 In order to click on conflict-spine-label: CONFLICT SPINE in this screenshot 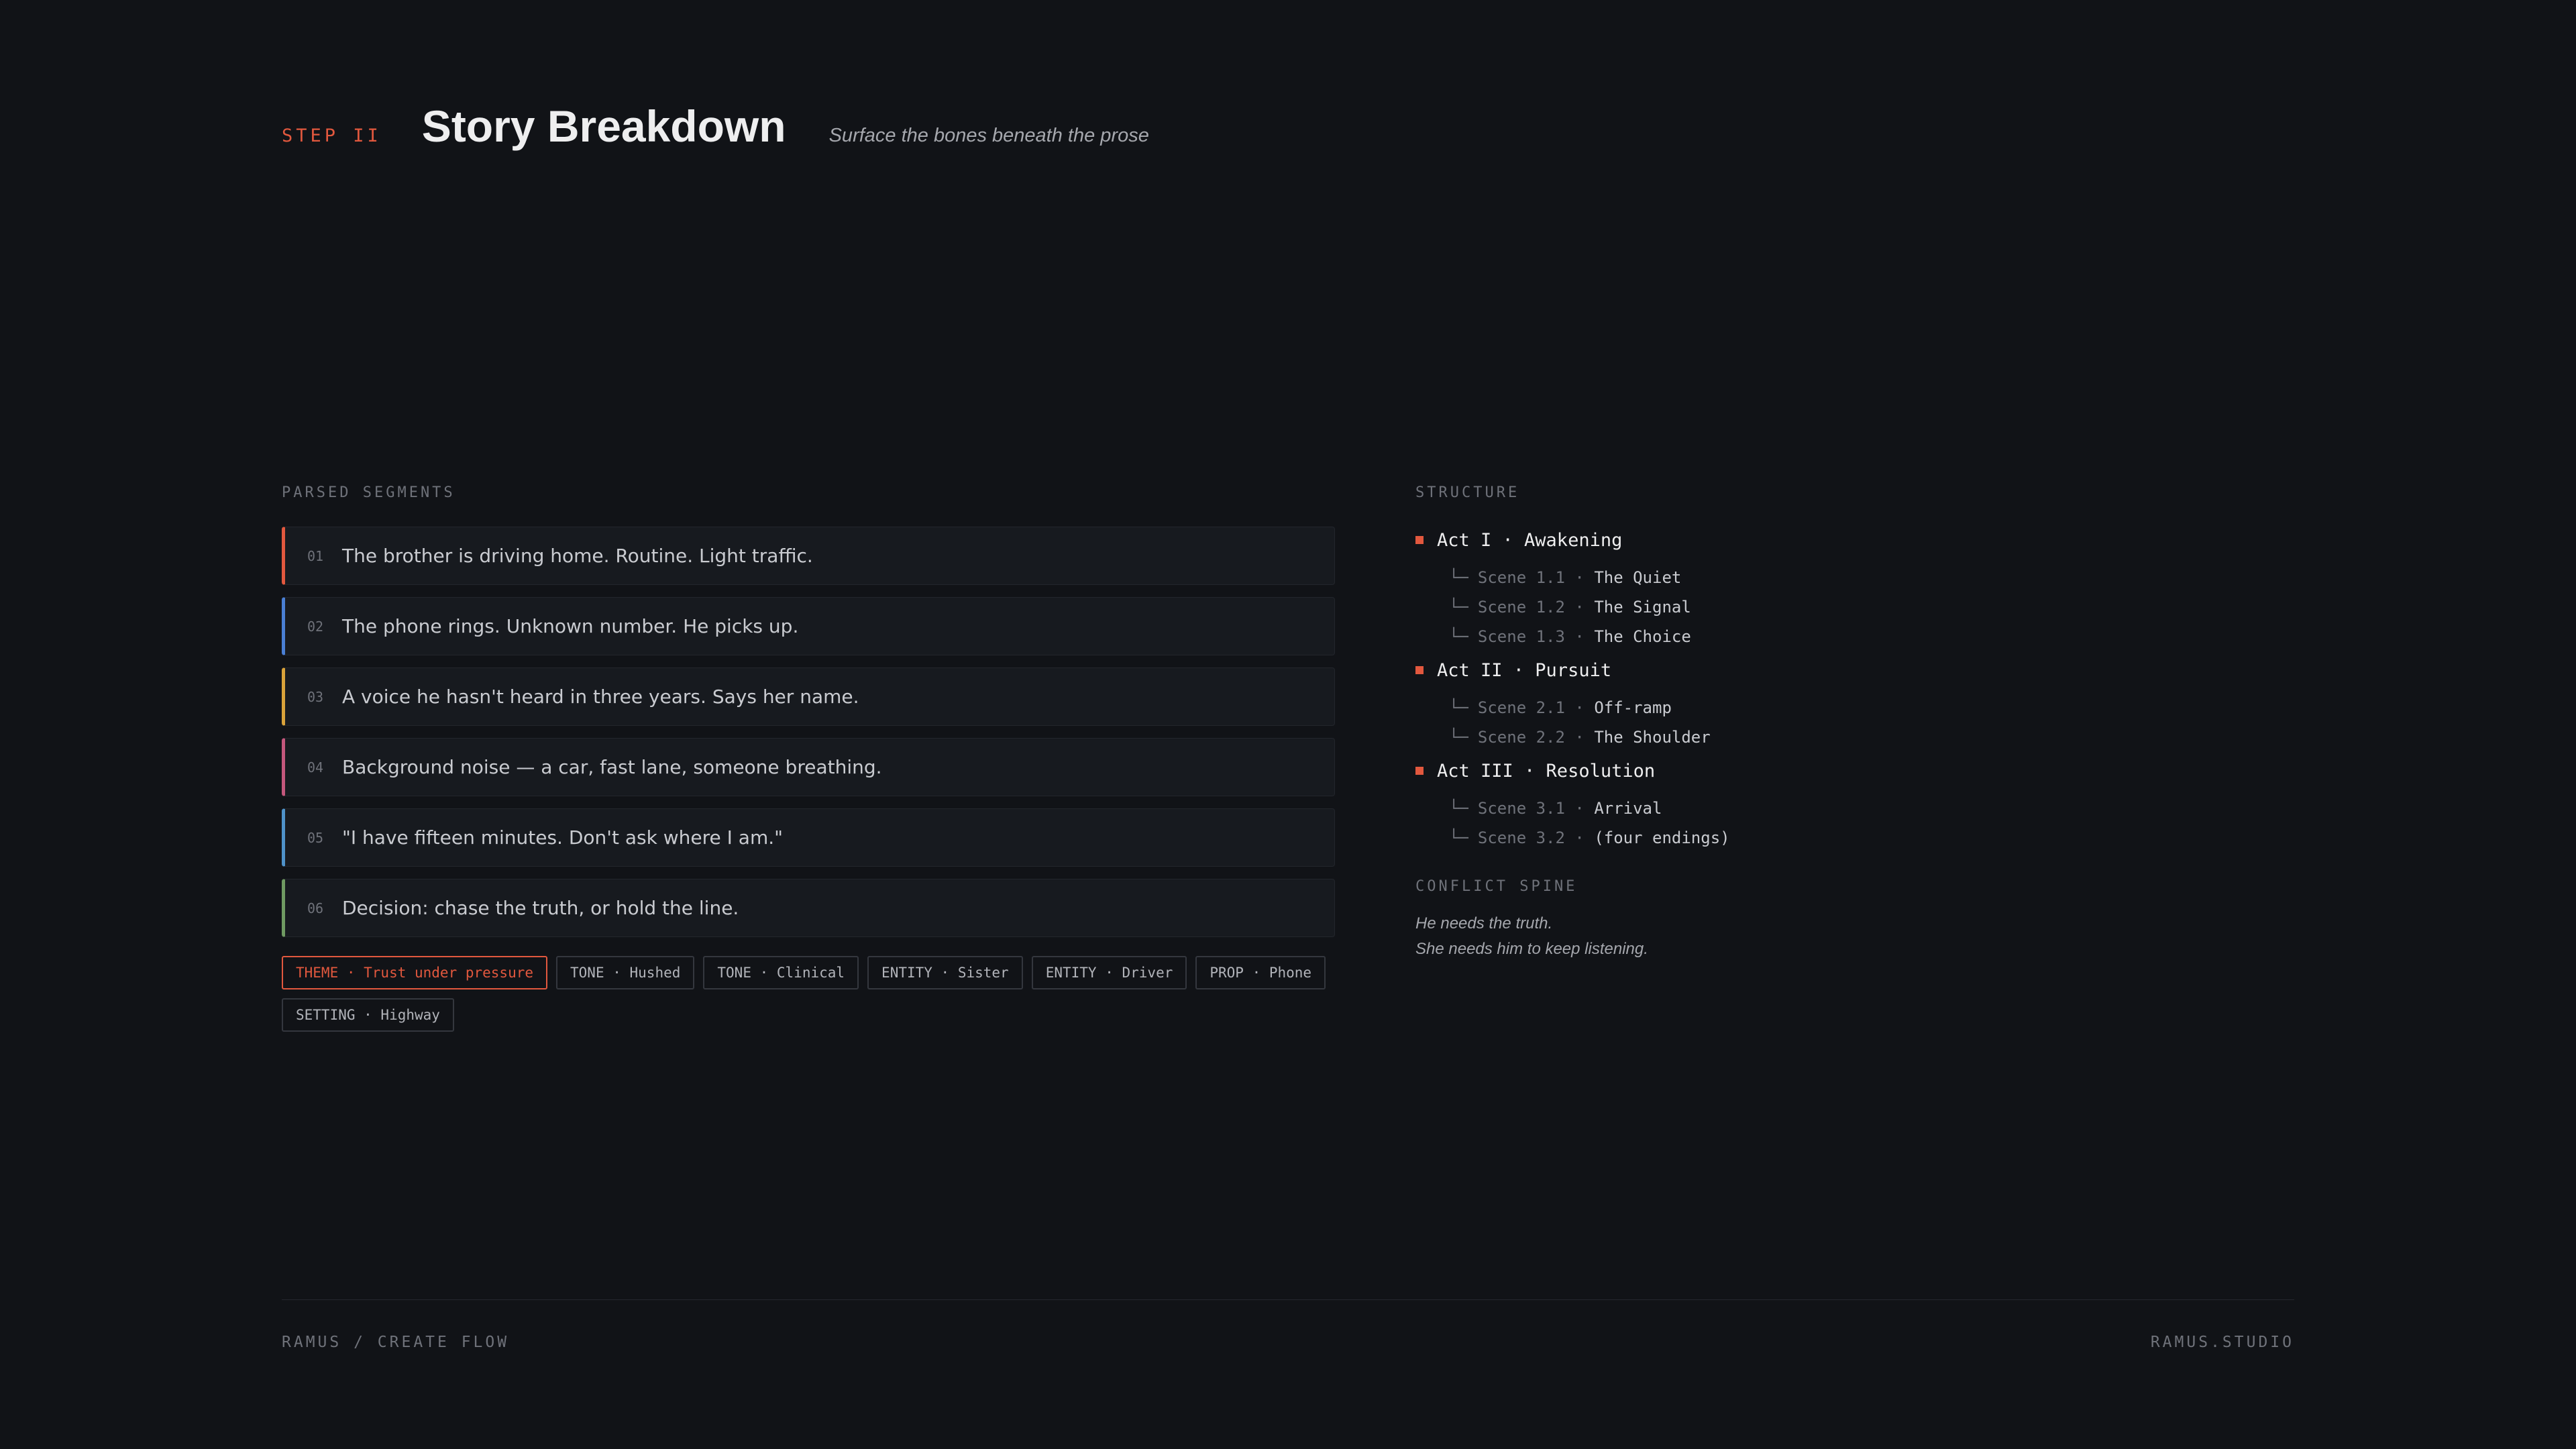, I will do `click(1496, 886)`.